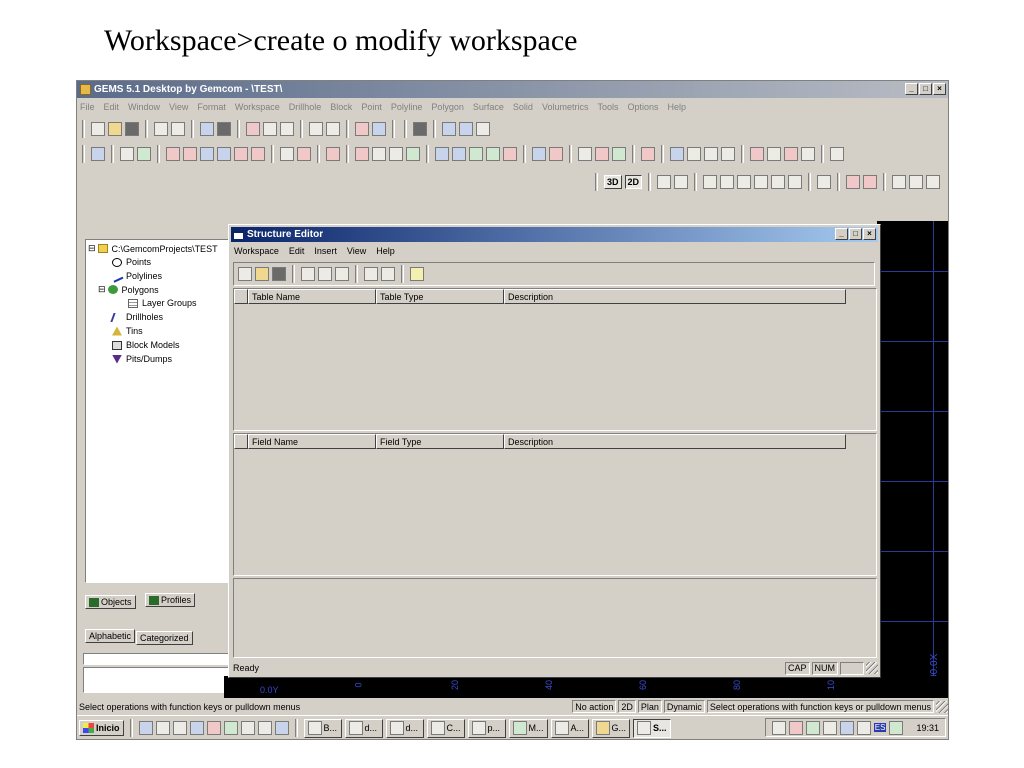  I want to click on redo-icon, so click(178, 129).